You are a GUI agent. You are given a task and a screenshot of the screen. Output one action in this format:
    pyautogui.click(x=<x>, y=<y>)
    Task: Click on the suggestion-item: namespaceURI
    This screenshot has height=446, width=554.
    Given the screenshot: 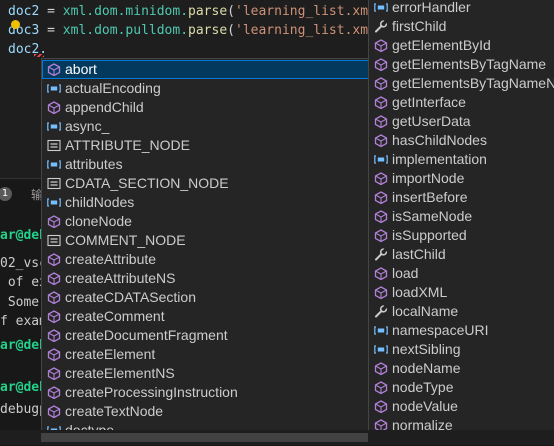 What is the action you would take?
    pyautogui.click(x=461, y=330)
    